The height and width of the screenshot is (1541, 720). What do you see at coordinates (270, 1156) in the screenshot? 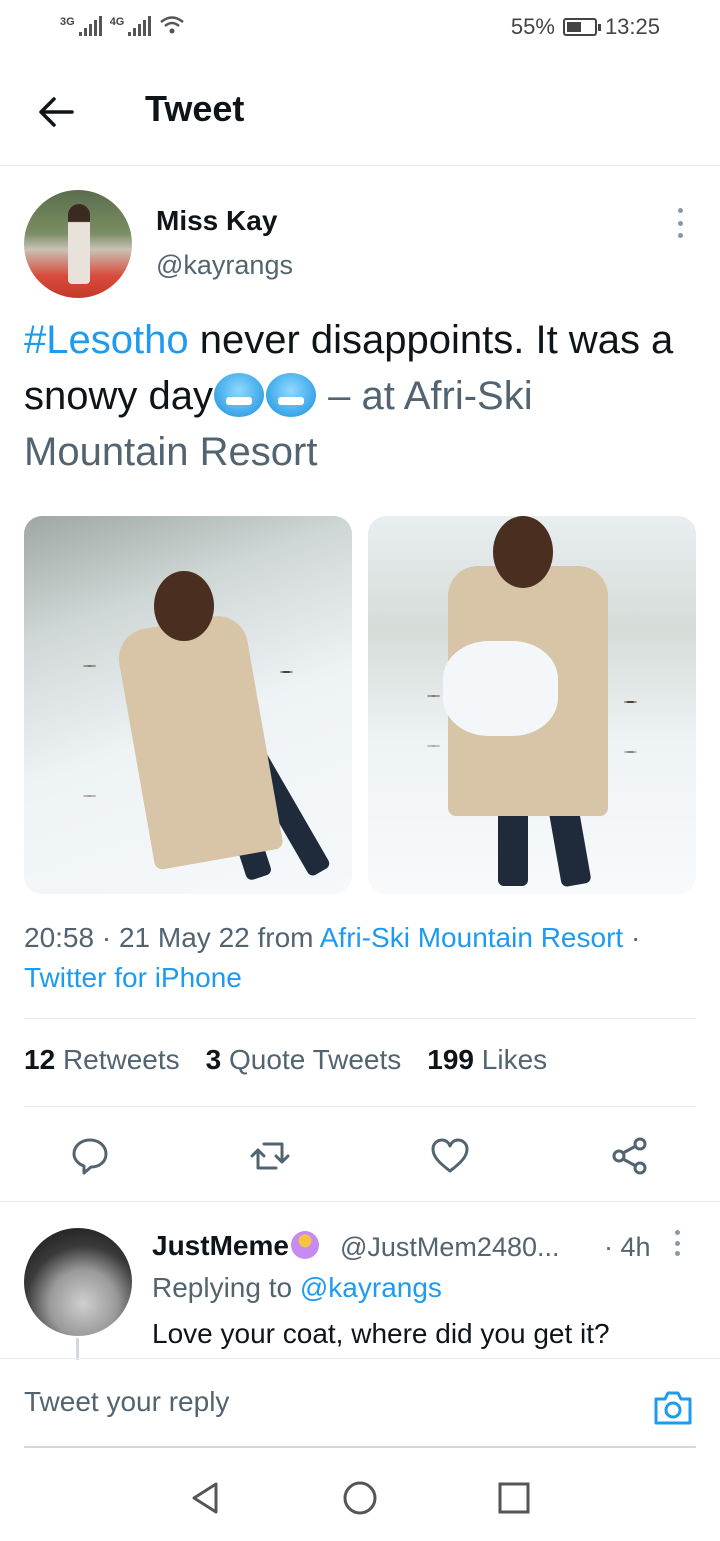
I see `retweet-icon` at bounding box center [270, 1156].